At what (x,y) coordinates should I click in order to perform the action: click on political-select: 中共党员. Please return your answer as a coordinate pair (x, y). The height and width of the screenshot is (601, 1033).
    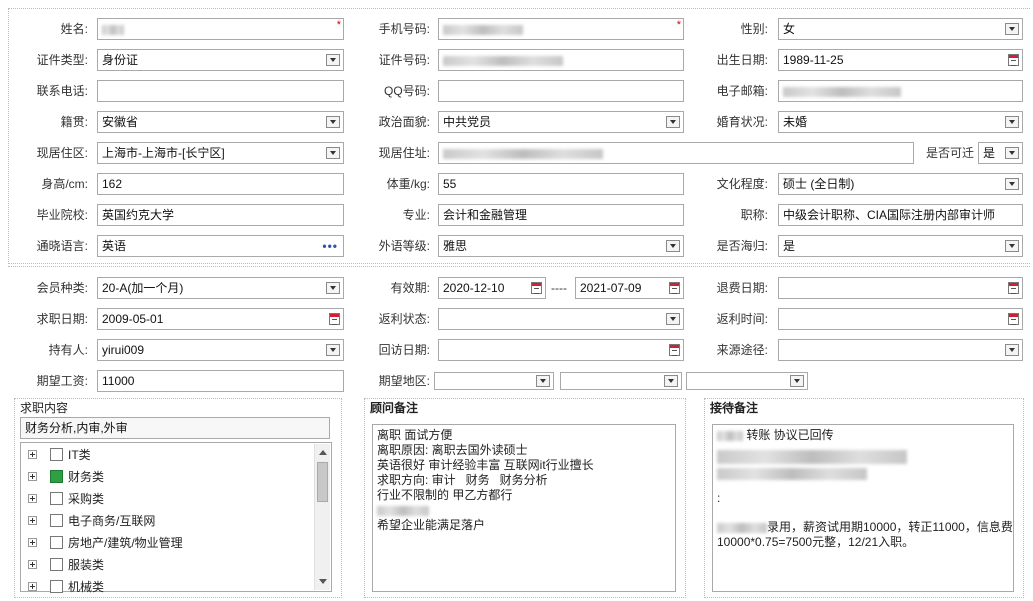
    Looking at the image, I should click on (561, 122).